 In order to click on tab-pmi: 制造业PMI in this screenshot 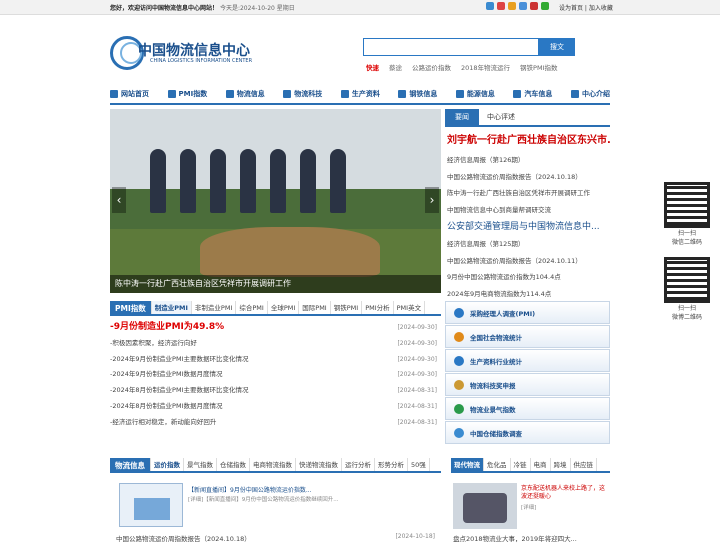, I will do `click(171, 307)`.